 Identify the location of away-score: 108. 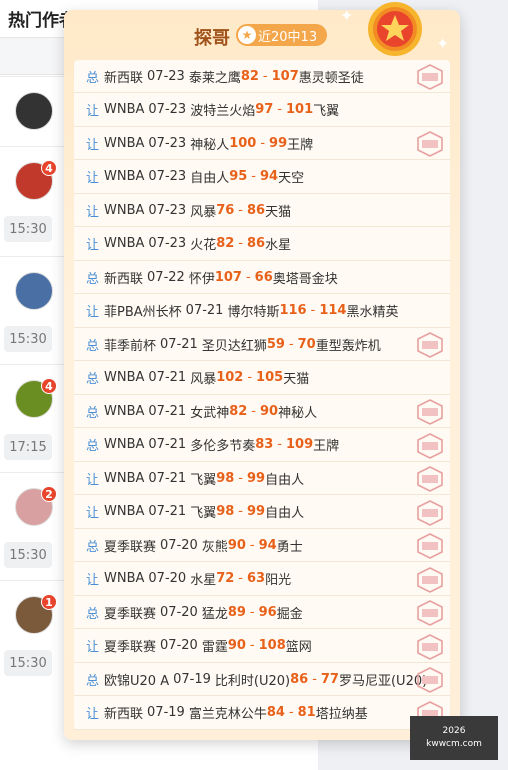
(272, 645).